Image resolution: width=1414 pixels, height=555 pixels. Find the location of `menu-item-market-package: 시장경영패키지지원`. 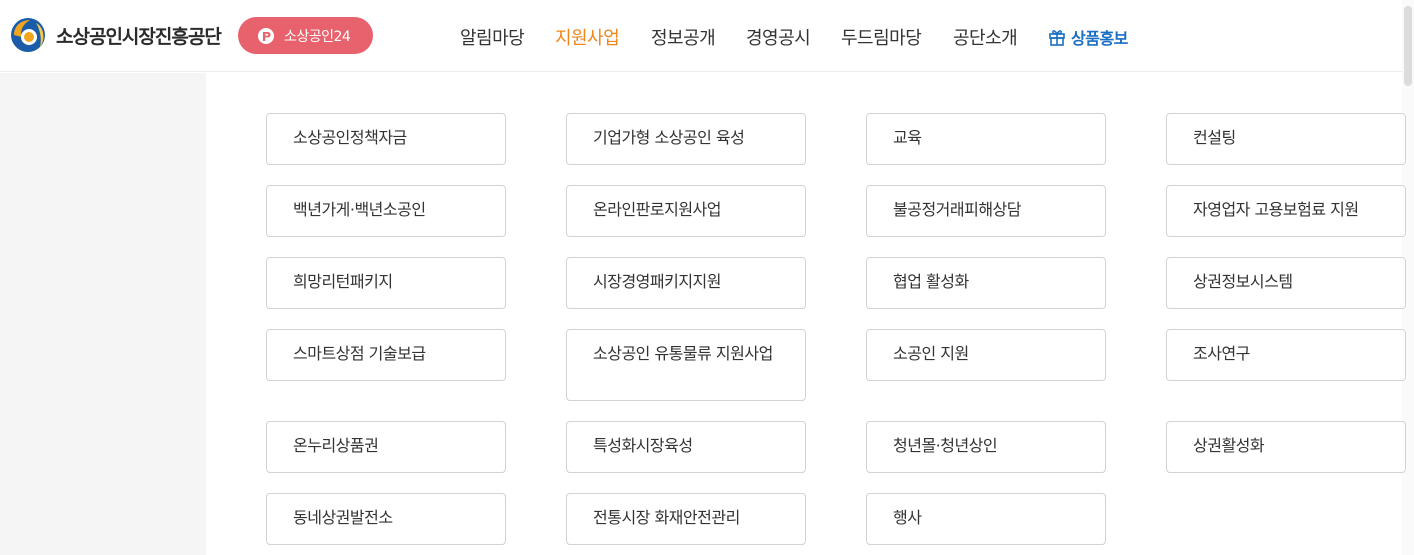

menu-item-market-package: 시장경영패키지지원 is located at coordinates (686, 283).